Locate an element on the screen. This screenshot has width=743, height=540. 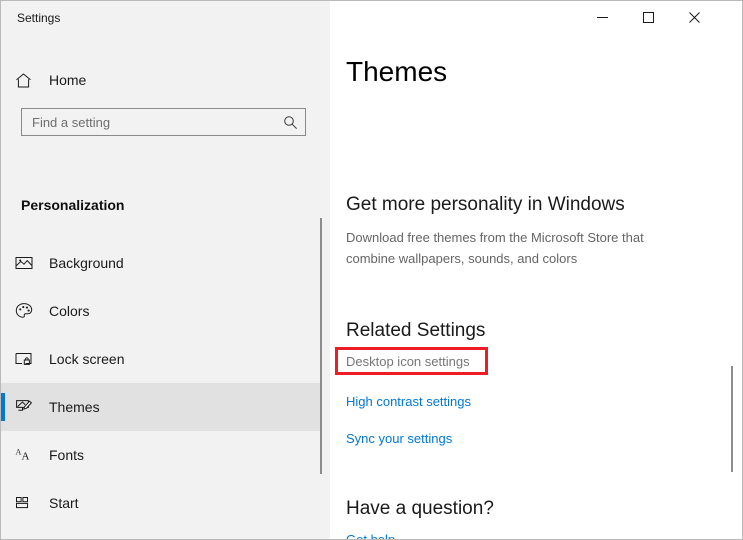
content-scrollbar is located at coordinates (734, 428).